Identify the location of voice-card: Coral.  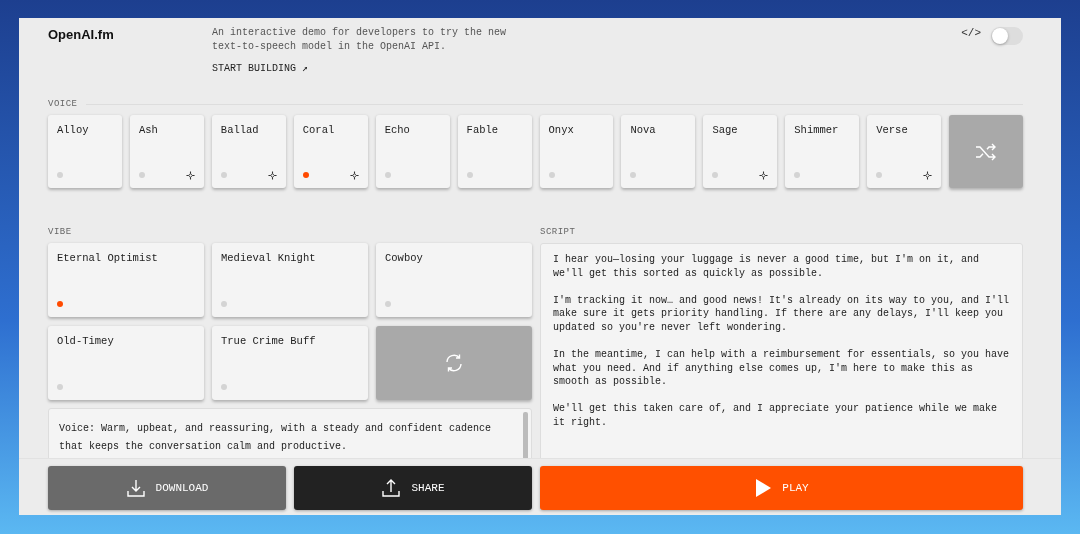
(330, 151).